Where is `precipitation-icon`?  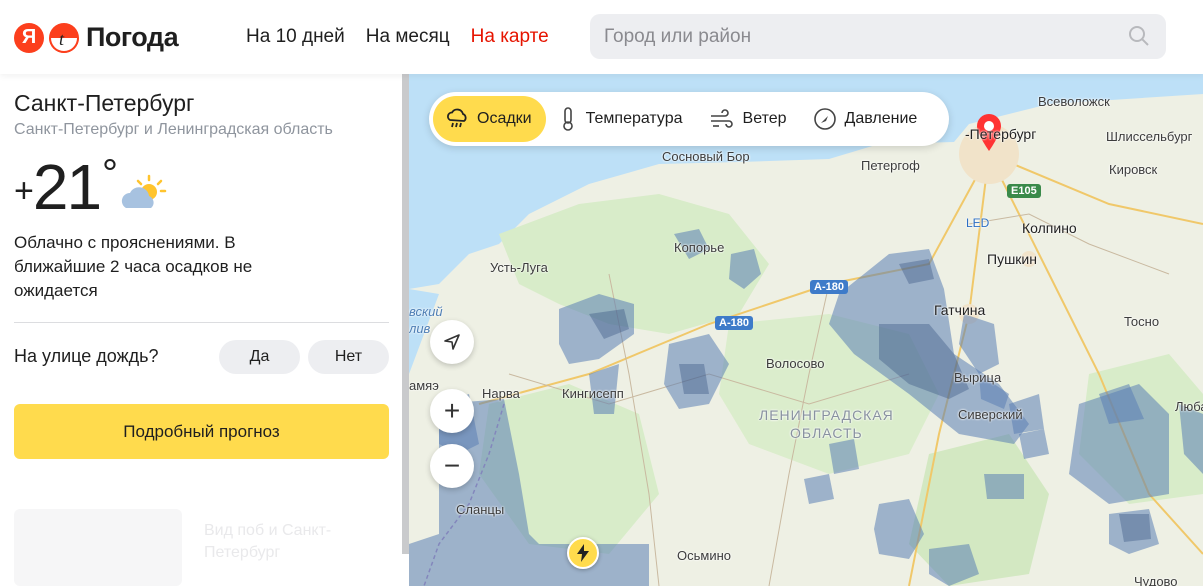
precipitation-icon is located at coordinates (457, 118).